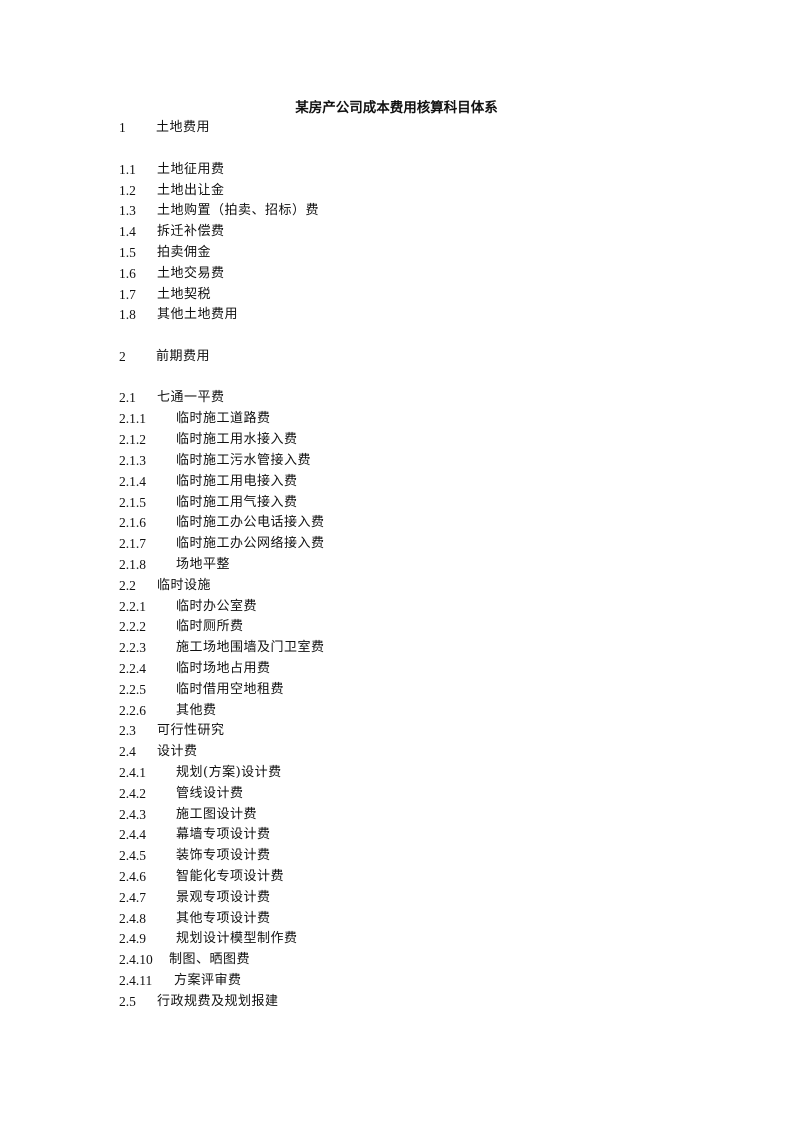  Describe the element at coordinates (210, 959) in the screenshot. I see `entry-text: 制图、晒图费` at that location.